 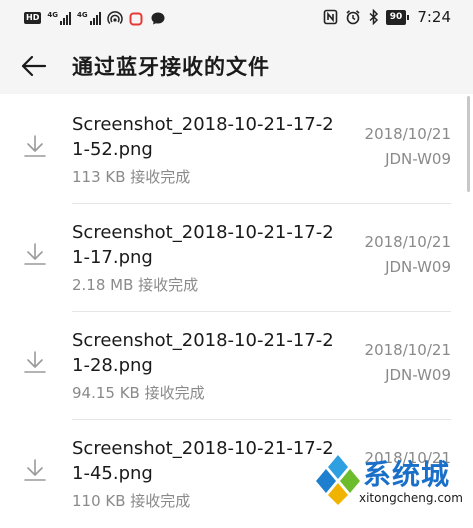 What do you see at coordinates (203, 245) in the screenshot?
I see `file-name: Screenshot_2018-10-21-17-21-17.png` at bounding box center [203, 245].